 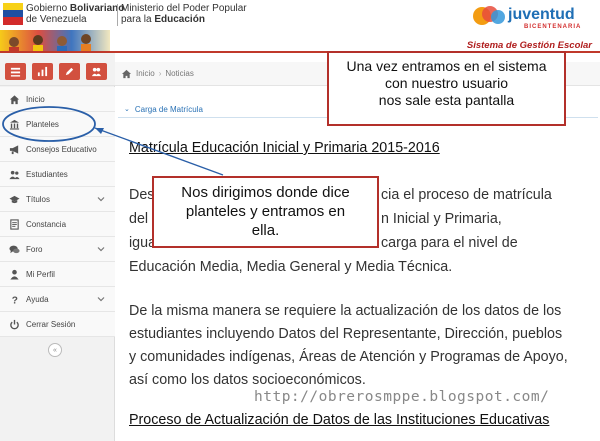 I want to click on sidebar-item-label: Constancia, so click(x=46, y=224).